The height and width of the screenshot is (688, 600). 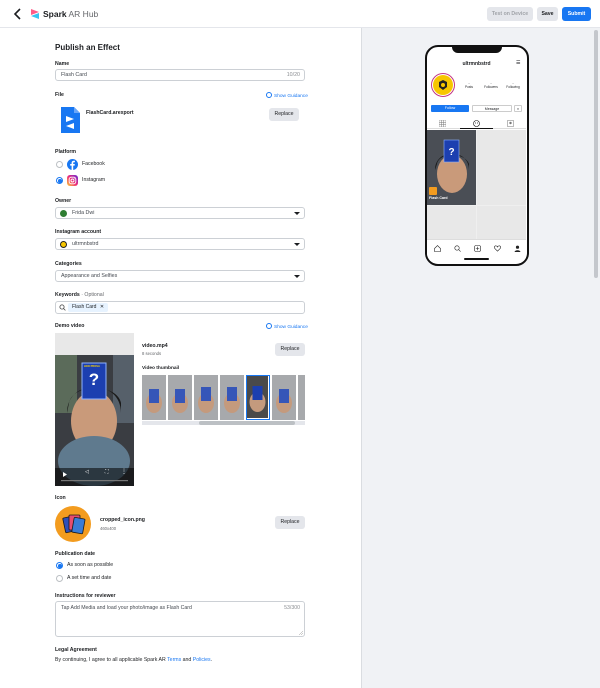 What do you see at coordinates (450, 108) in the screenshot?
I see `follow-button: Follow` at bounding box center [450, 108].